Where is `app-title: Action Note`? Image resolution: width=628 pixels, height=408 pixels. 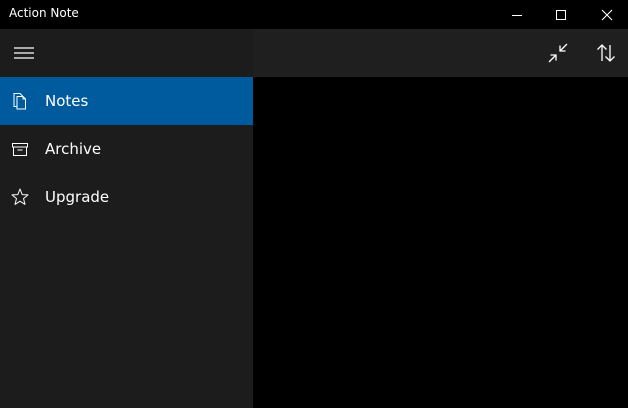
app-title: Action Note is located at coordinates (44, 13).